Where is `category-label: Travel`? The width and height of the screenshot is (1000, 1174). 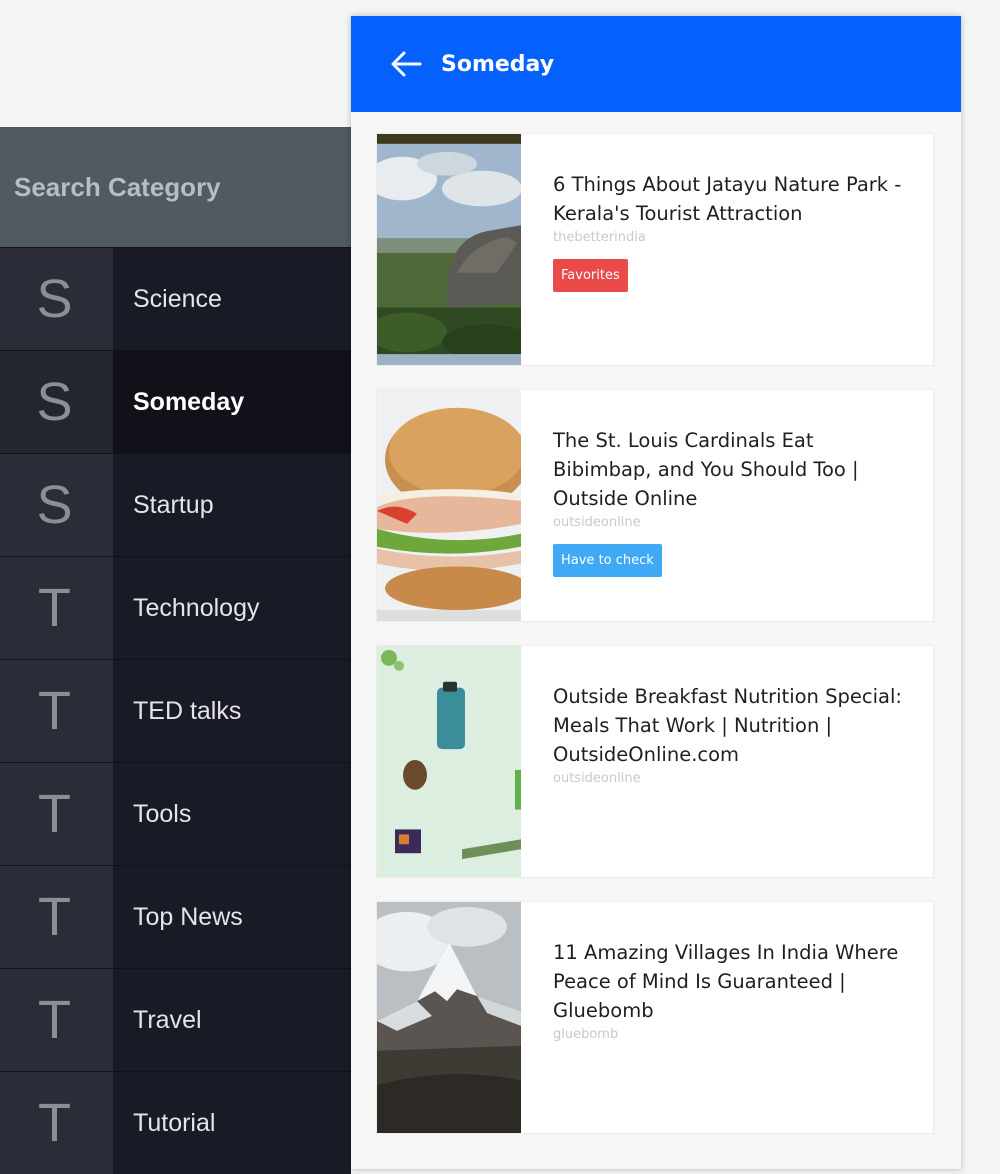 category-label: Travel is located at coordinates (232, 1020).